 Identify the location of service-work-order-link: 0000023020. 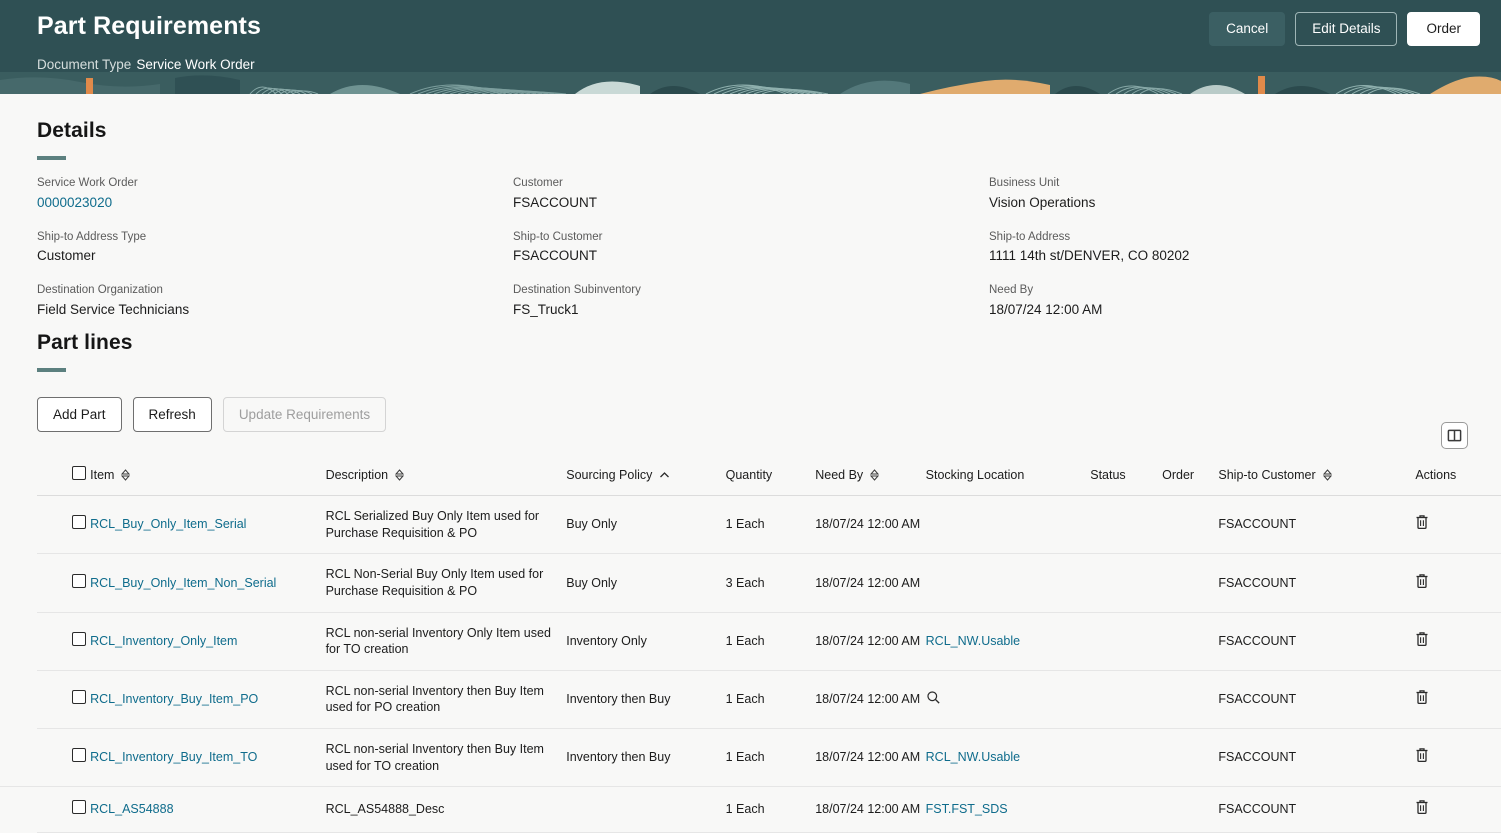
(74, 202).